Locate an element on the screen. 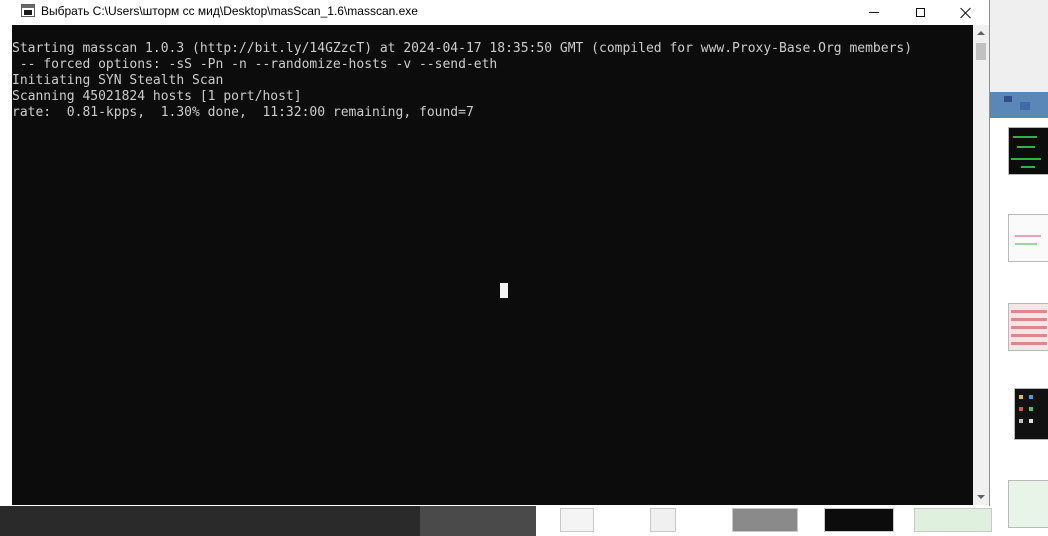 This screenshot has height=536, width=1048. desktop-shade is located at coordinates (478, 520).